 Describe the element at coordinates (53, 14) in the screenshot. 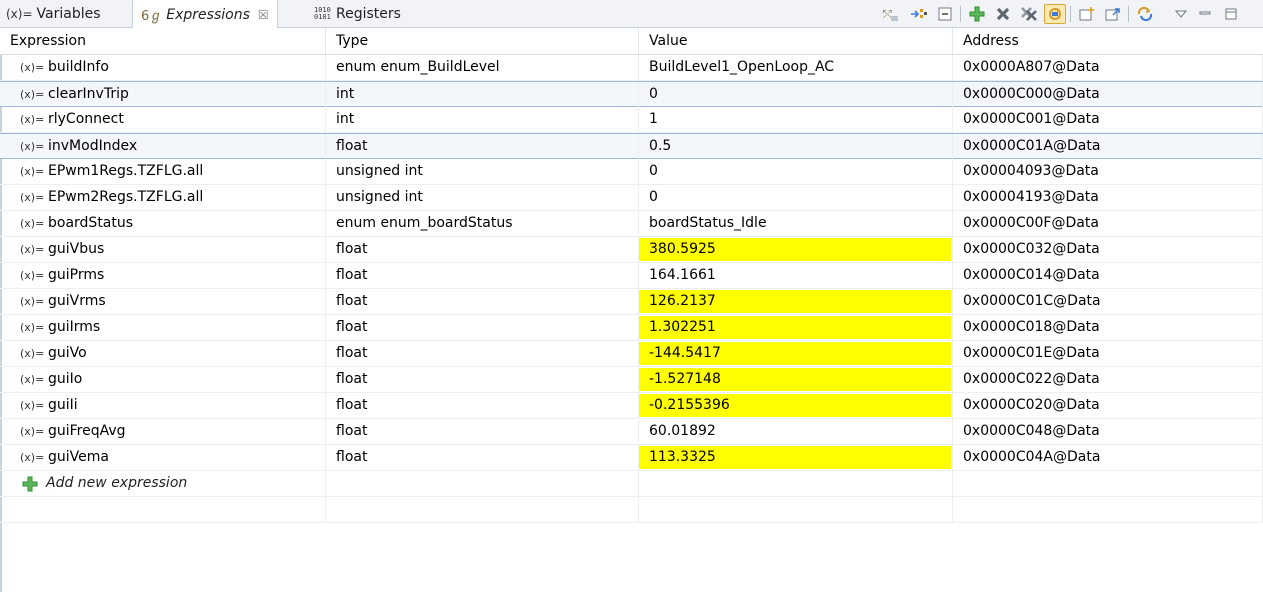

I see `tab-variables: (x)= Variables` at that location.